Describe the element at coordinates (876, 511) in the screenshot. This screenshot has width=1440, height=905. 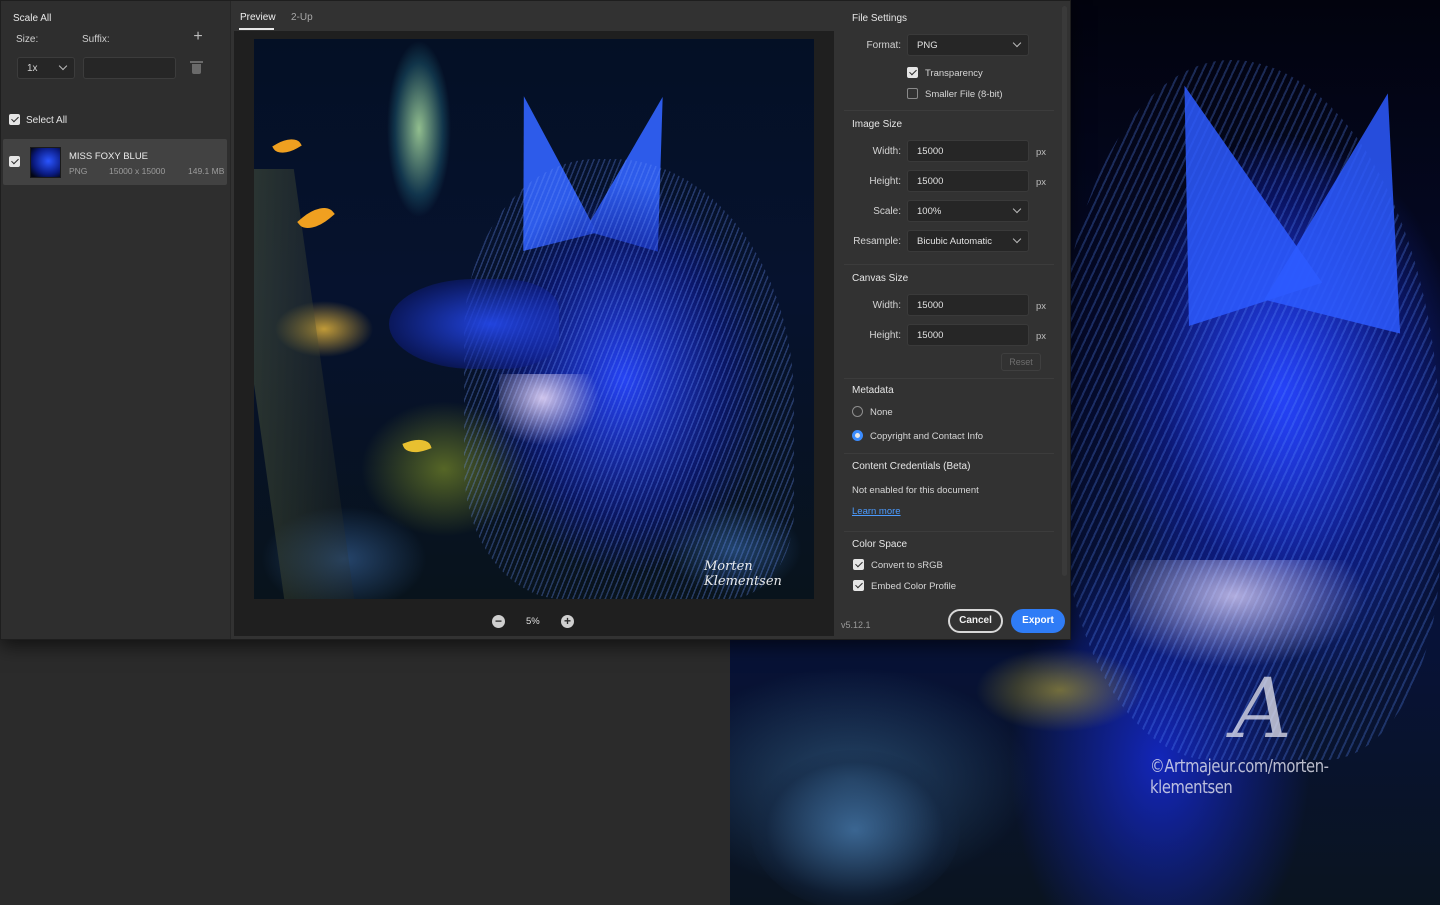
I see `learn-more-link: Learn more` at that location.